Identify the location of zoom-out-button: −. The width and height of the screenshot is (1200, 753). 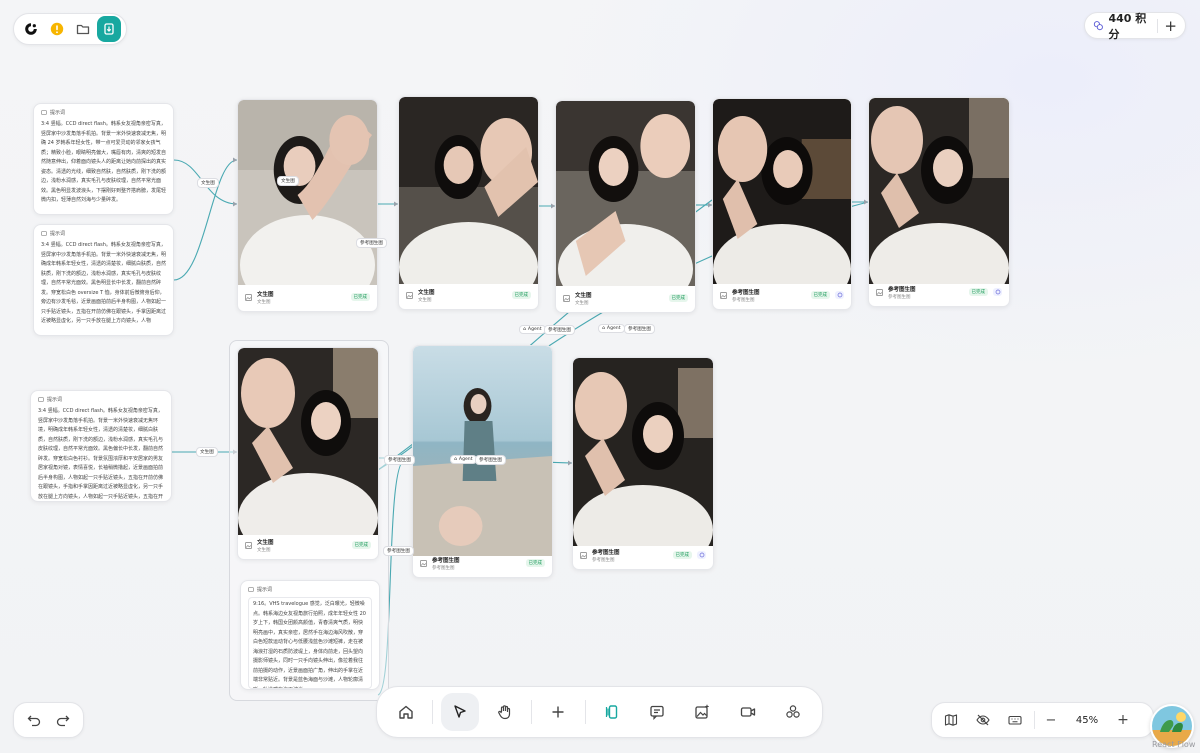
(1051, 720).